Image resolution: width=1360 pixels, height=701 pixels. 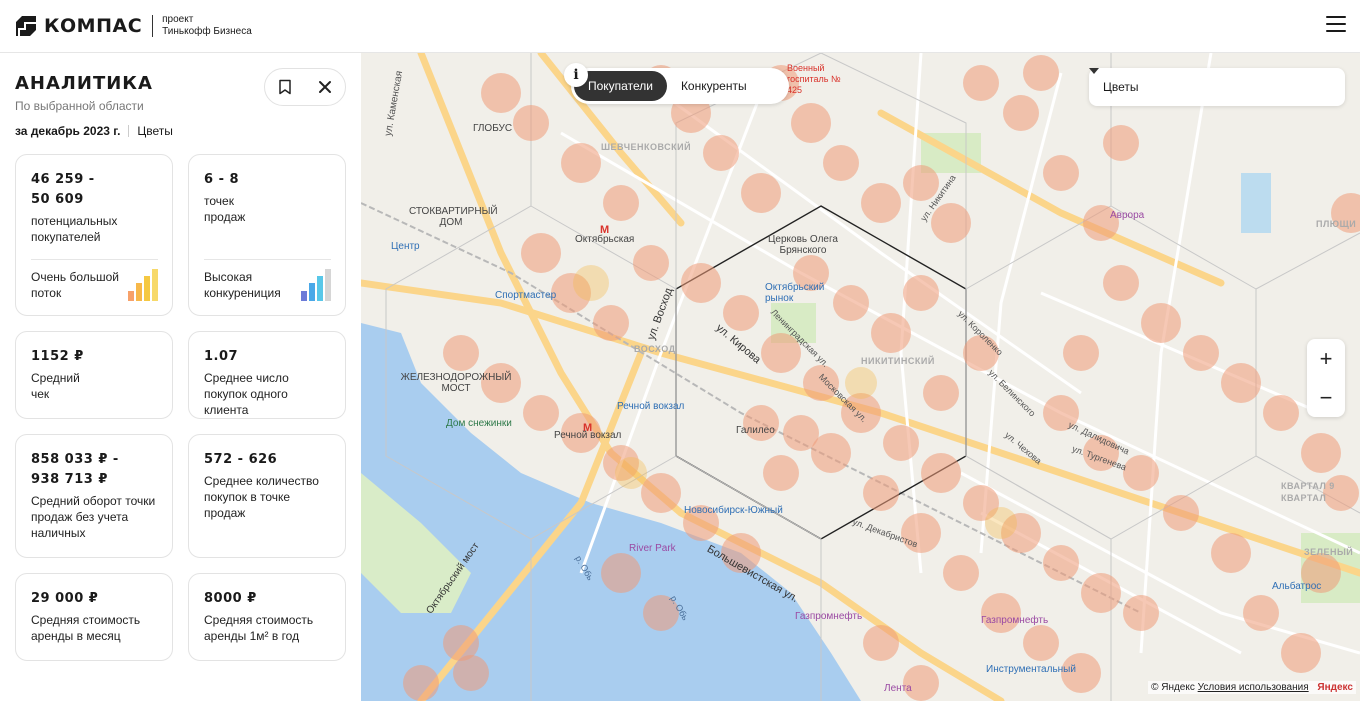 What do you see at coordinates (230, 598) in the screenshot?
I see `card-value: 8000 ₽` at bounding box center [230, 598].